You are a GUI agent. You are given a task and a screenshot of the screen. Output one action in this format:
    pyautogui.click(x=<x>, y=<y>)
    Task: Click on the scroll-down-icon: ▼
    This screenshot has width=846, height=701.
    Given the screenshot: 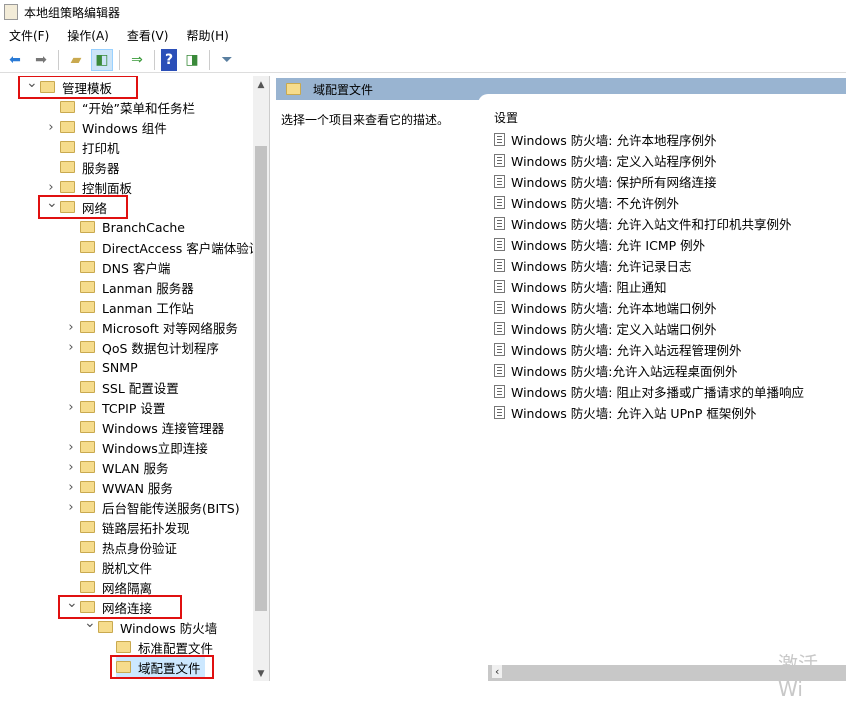 What is the action you would take?
    pyautogui.click(x=261, y=674)
    